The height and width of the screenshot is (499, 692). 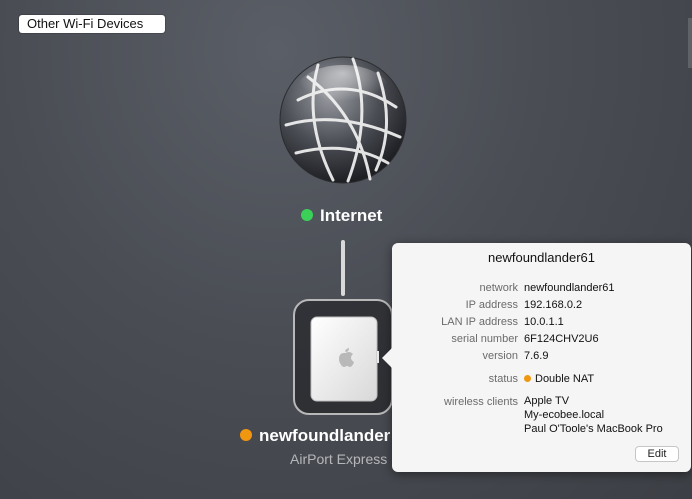 I want to click on network-key: network, so click(x=498, y=288).